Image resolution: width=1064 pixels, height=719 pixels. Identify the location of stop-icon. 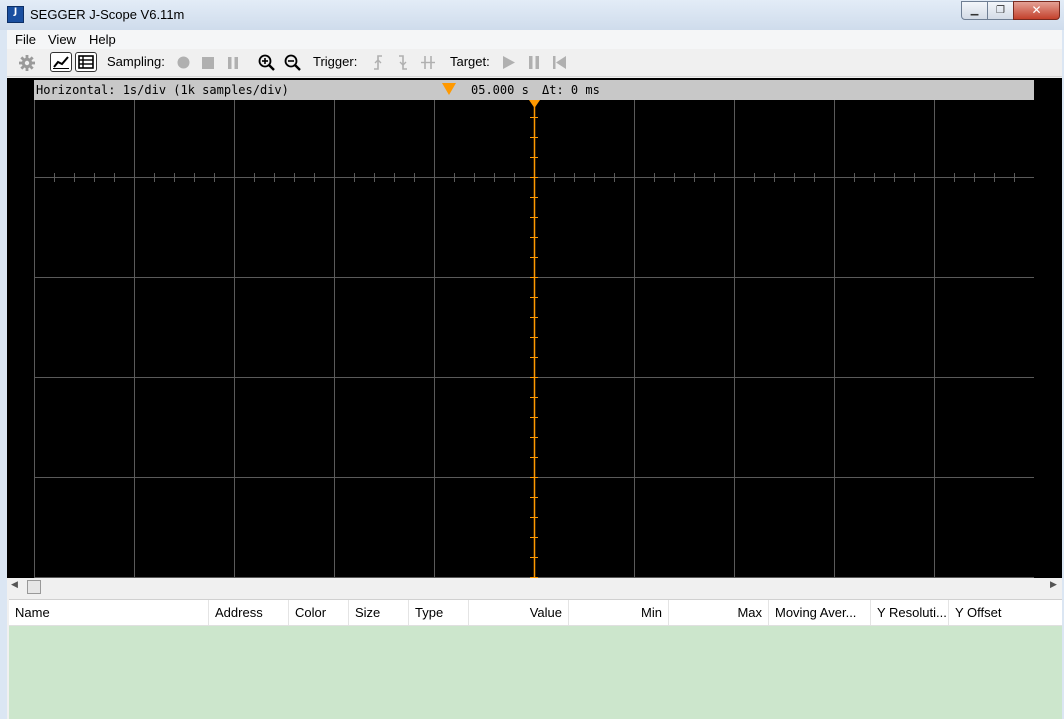
(208, 62).